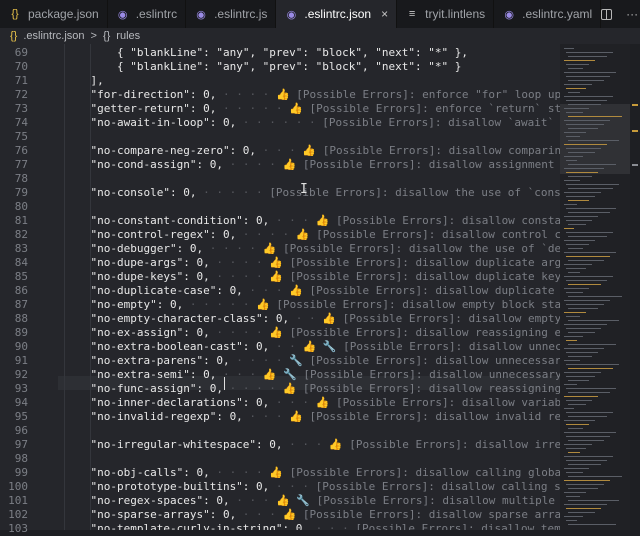  What do you see at coordinates (337, 14) in the screenshot?
I see `tab-3: ◉ .eslintrc.json ×` at bounding box center [337, 14].